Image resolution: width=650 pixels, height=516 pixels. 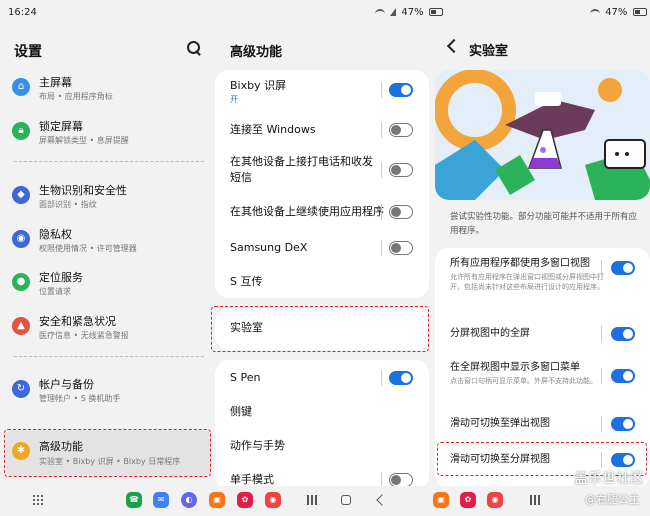 I want to click on messages-app-icon: ✉, so click(x=161, y=500).